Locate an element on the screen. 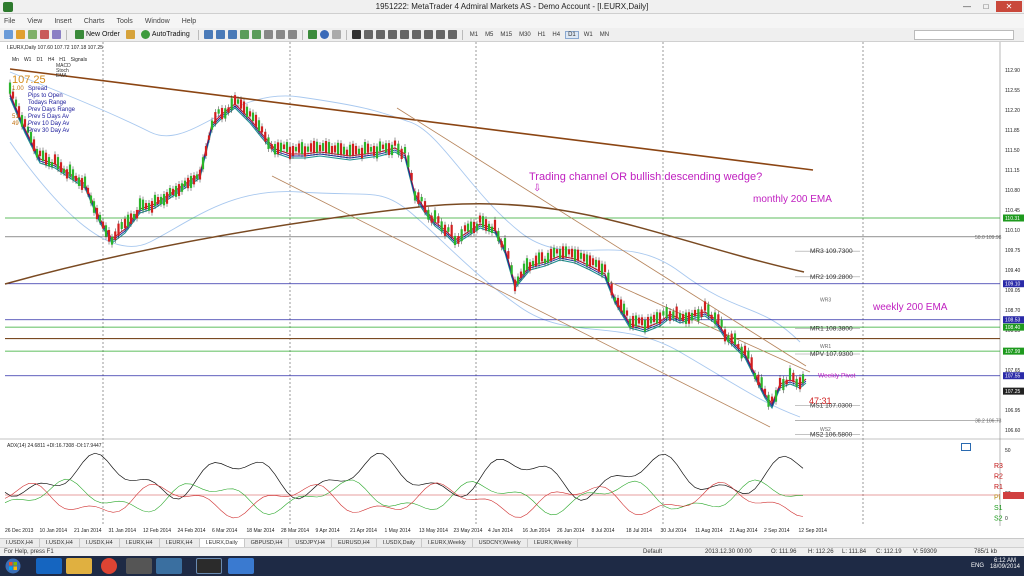 Image resolution: width=1024 pixels, height=576 pixels. chart-tab: GBPUSD,H4 is located at coordinates (267, 543).